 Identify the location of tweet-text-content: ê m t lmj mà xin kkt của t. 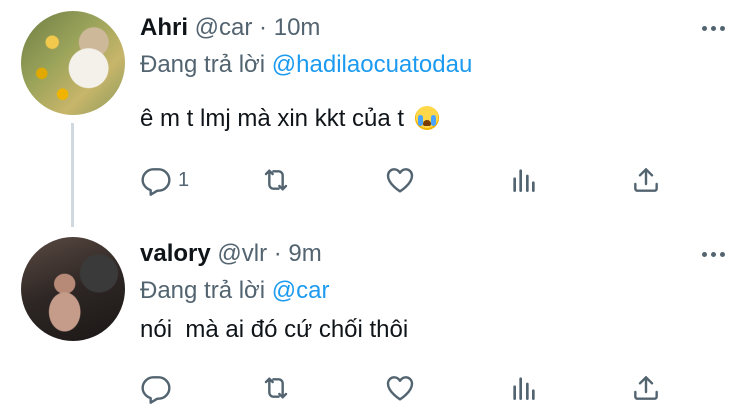
(272, 118).